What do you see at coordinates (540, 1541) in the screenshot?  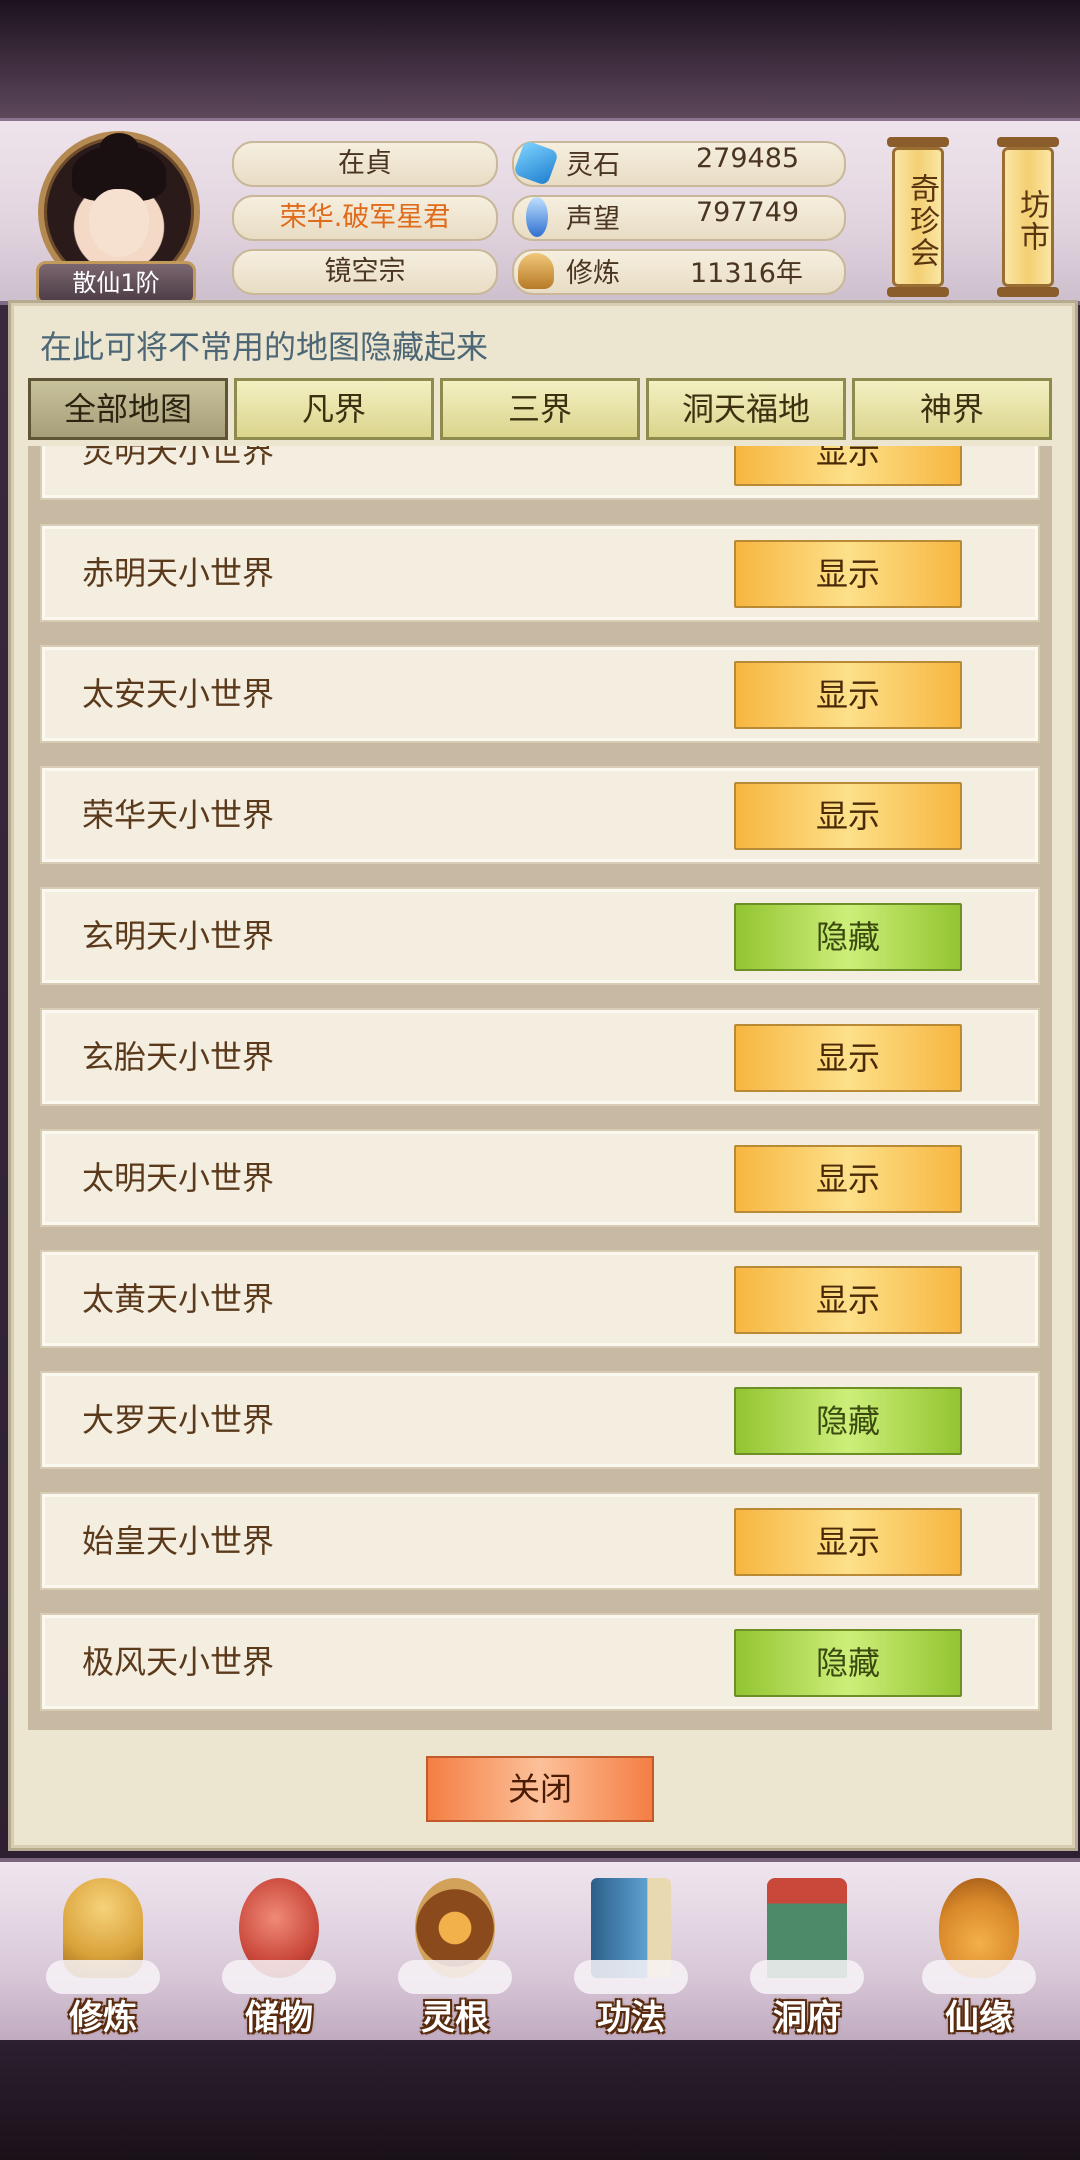 I see `list-item: 始皇天小世界 显示` at bounding box center [540, 1541].